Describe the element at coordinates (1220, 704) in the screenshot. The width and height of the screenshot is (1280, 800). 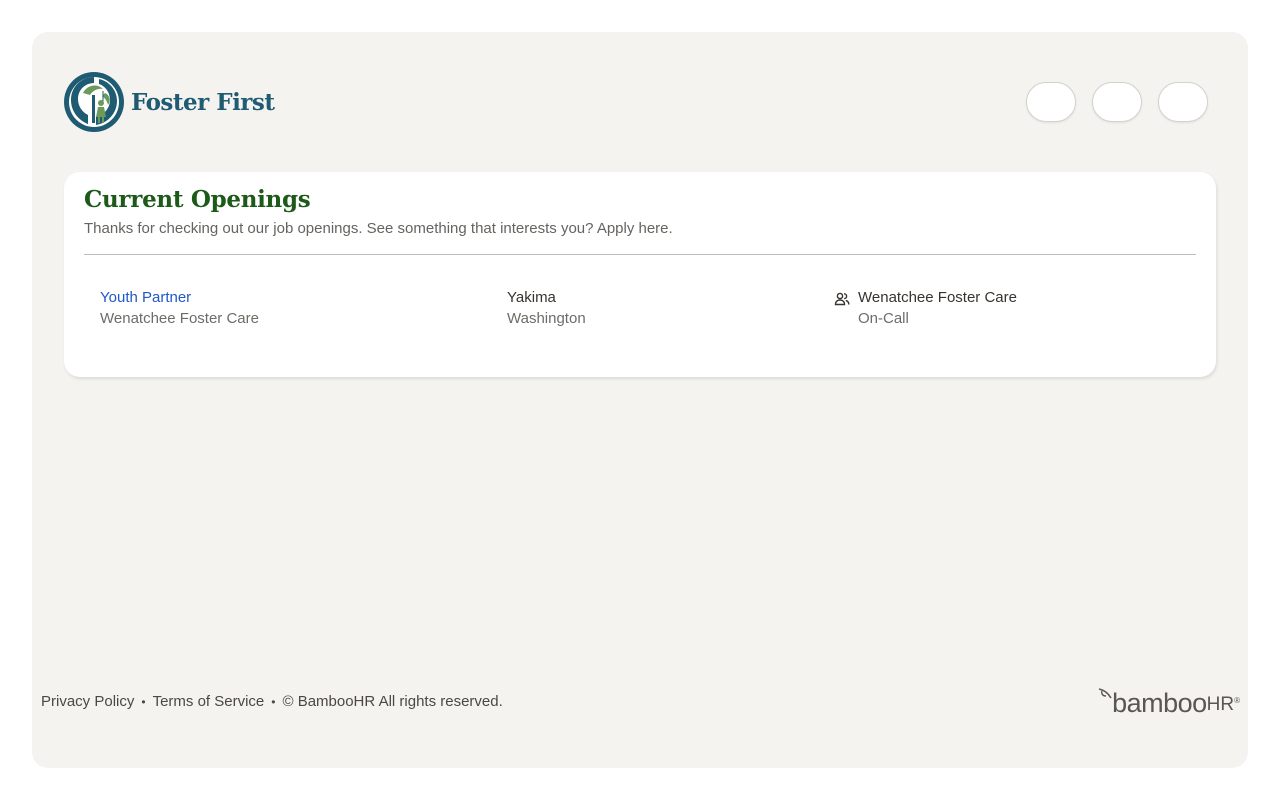
I see `hr-wordmark: HR` at that location.